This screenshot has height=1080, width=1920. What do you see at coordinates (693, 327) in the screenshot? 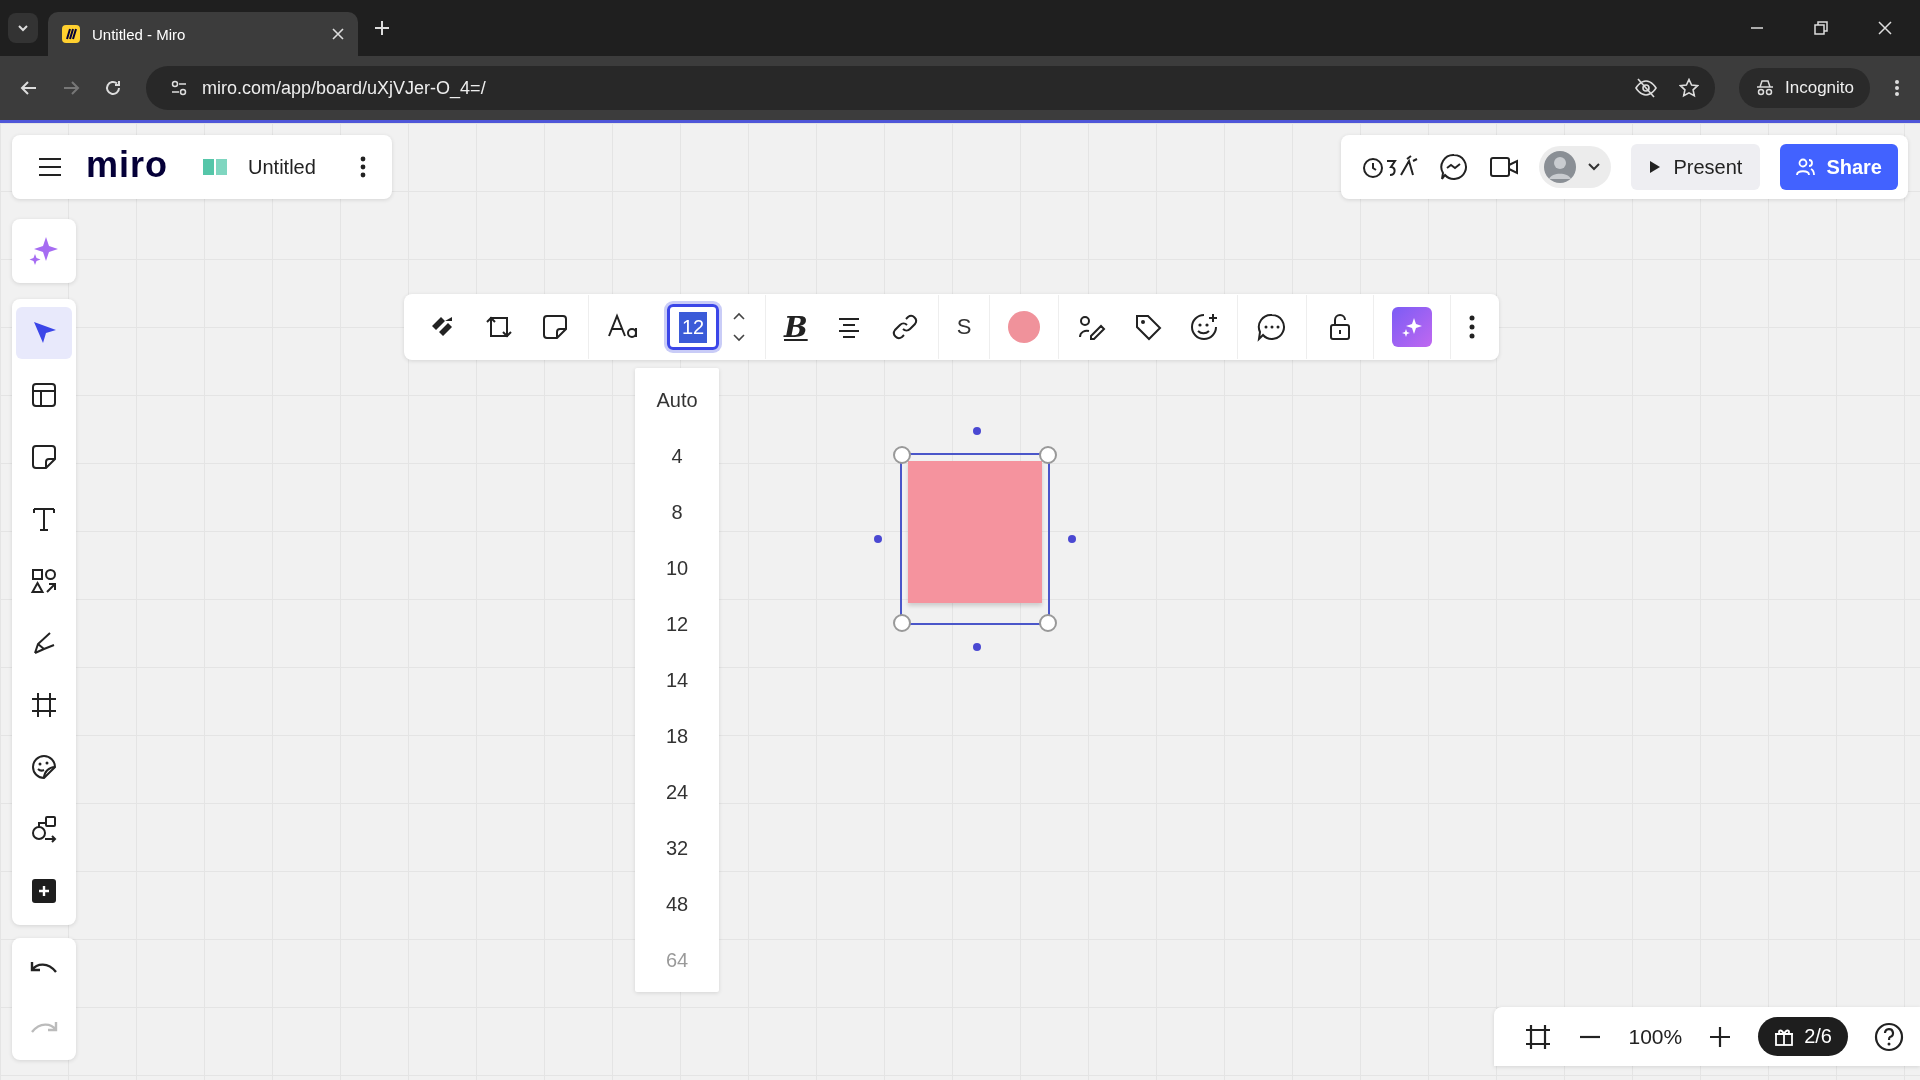
I see `font-size-field: 12` at bounding box center [693, 327].